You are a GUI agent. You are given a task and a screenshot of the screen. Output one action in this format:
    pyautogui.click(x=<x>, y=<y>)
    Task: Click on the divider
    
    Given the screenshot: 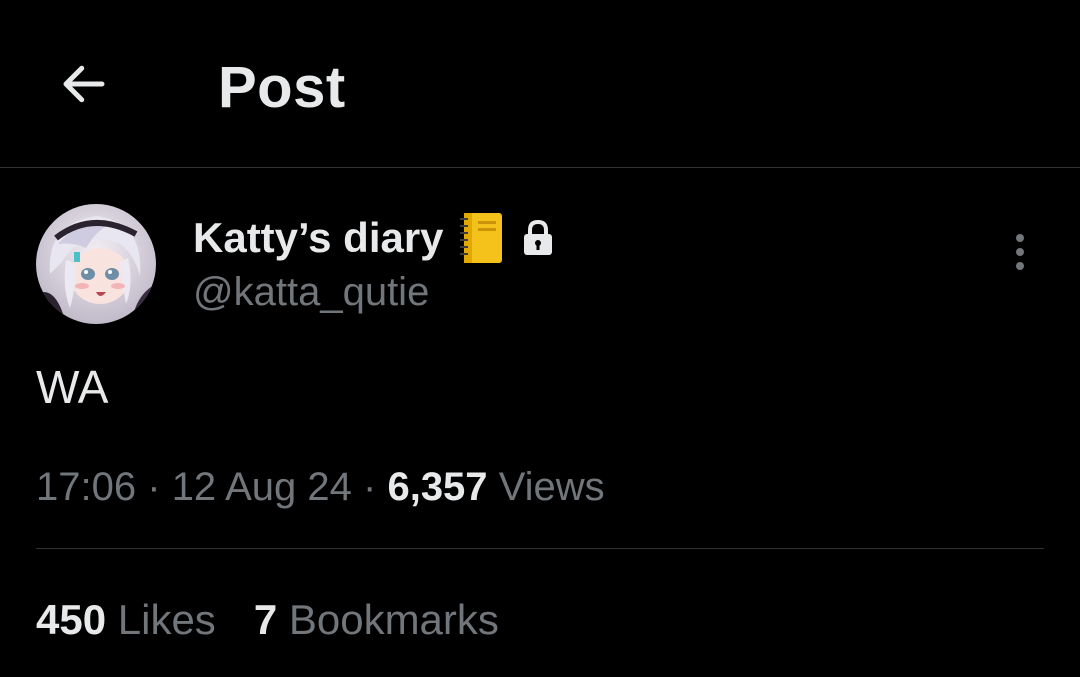 What is the action you would take?
    pyautogui.click(x=540, y=548)
    